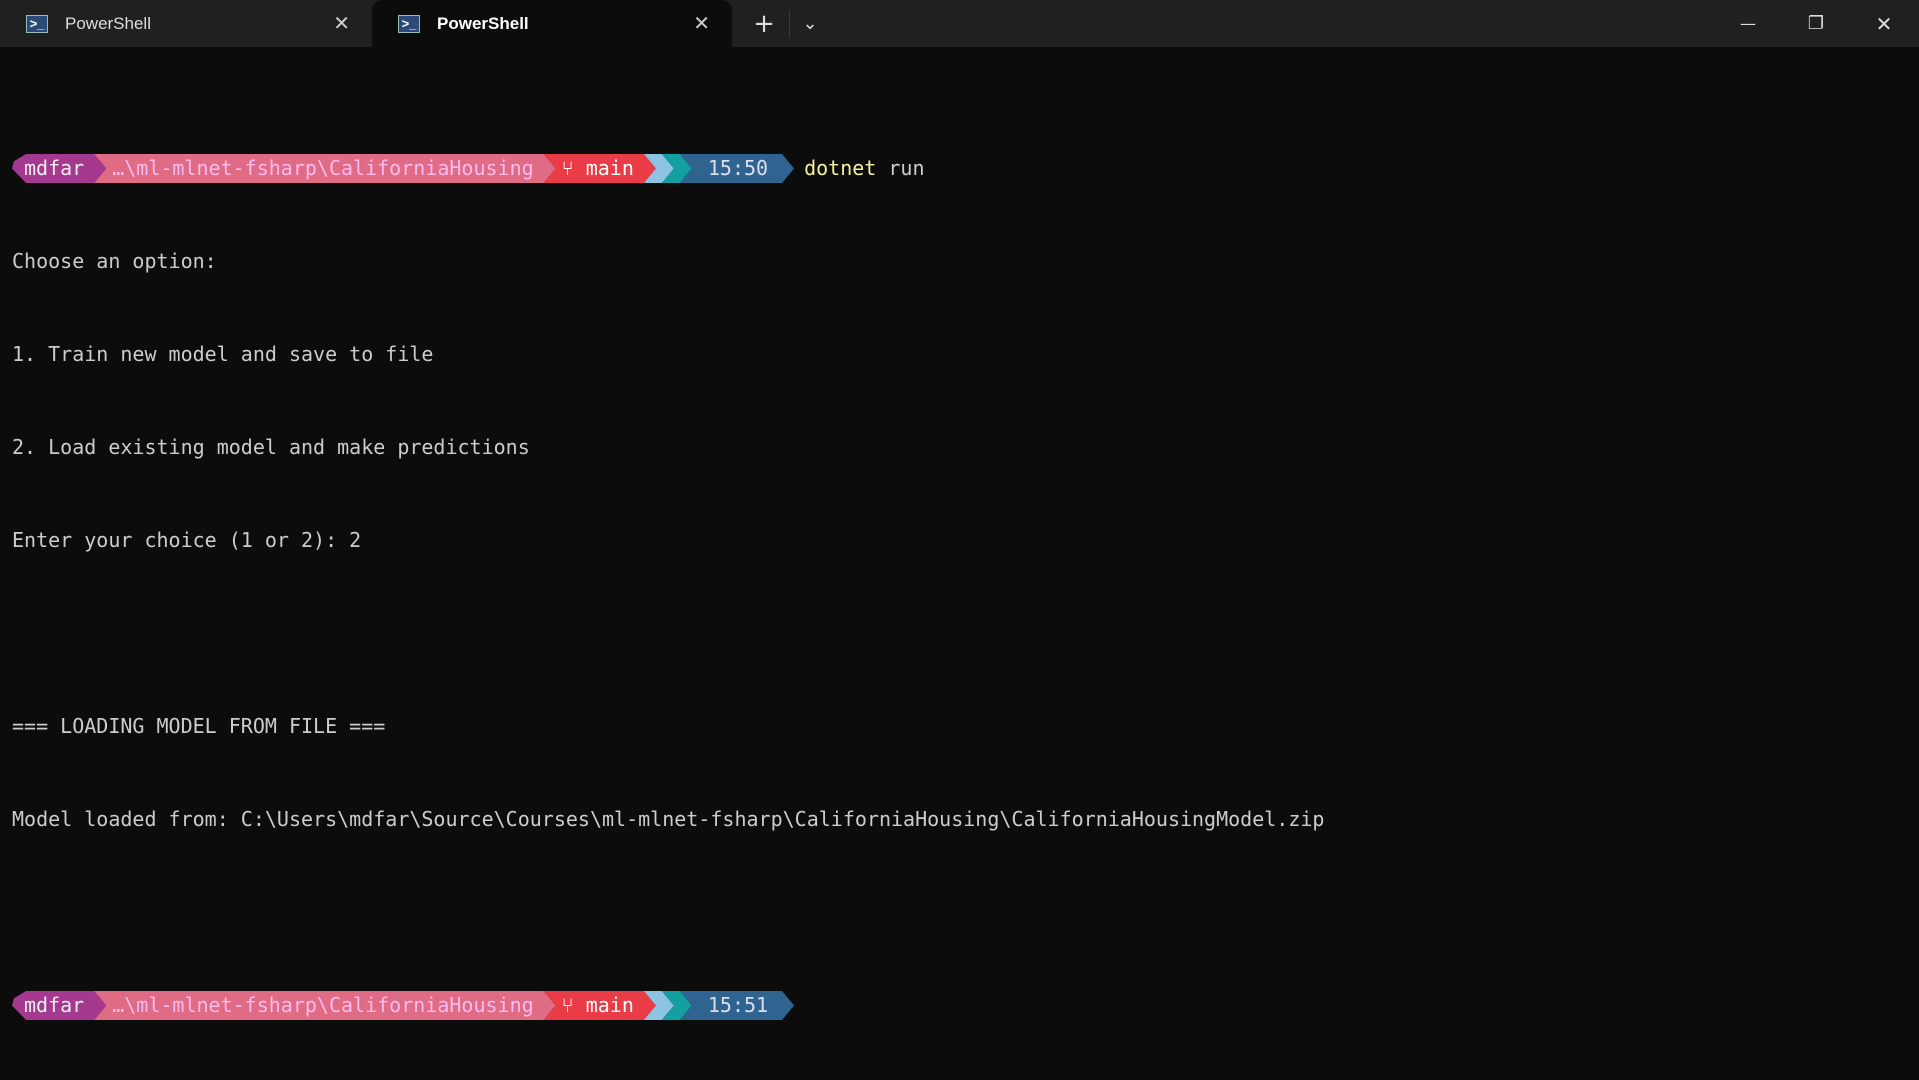 Image resolution: width=1919 pixels, height=1080 pixels. I want to click on output-line: Enter your choice (1 or 2): 2, so click(187, 540).